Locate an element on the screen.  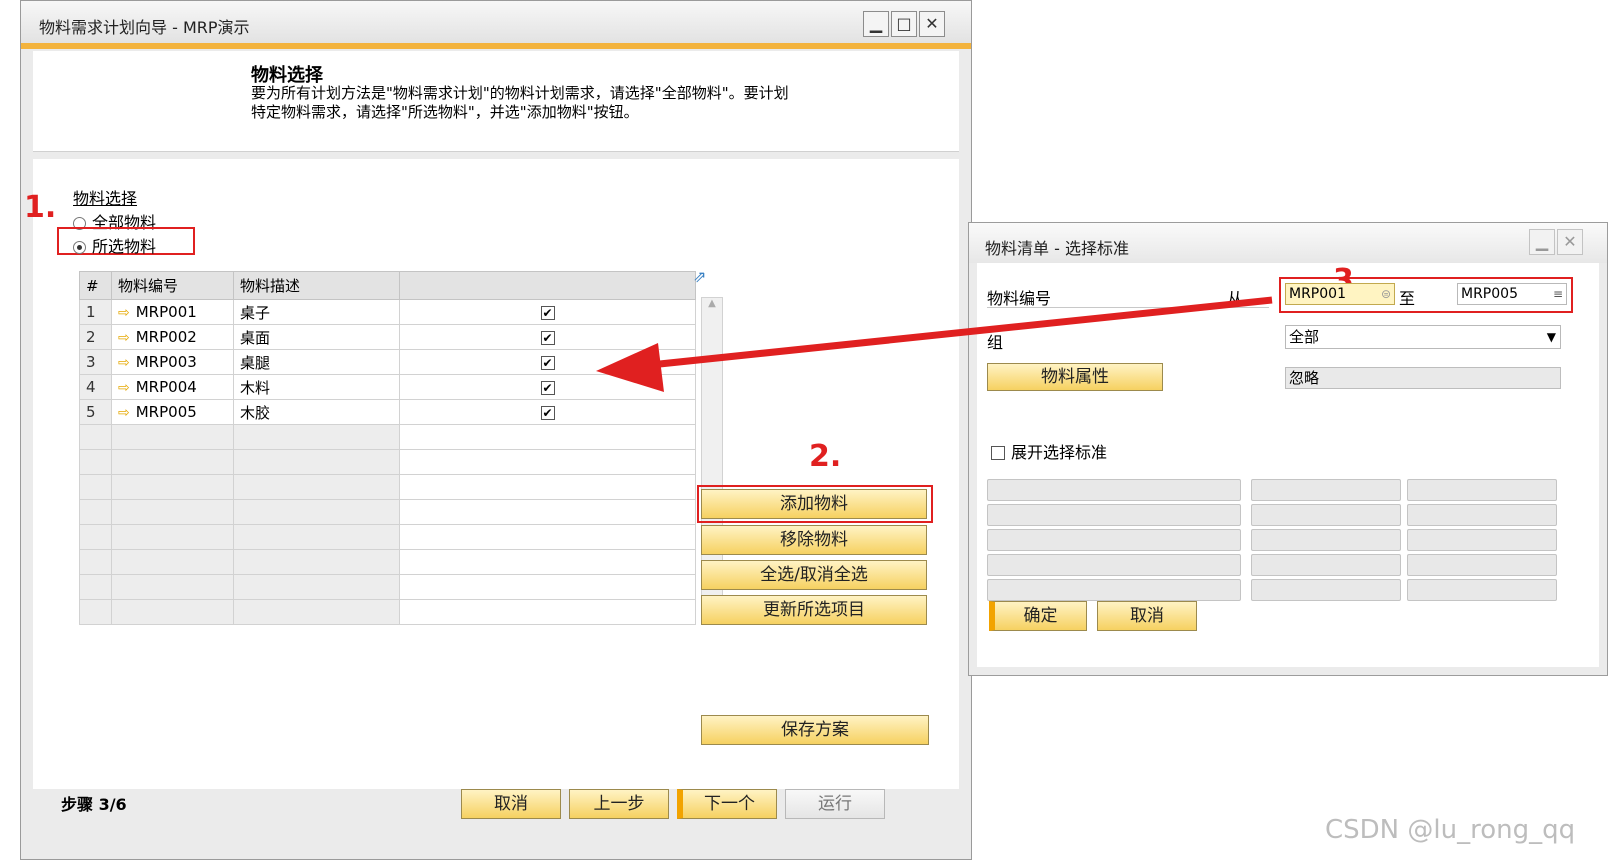
annotation-arrow is located at coordinates (934, 344).